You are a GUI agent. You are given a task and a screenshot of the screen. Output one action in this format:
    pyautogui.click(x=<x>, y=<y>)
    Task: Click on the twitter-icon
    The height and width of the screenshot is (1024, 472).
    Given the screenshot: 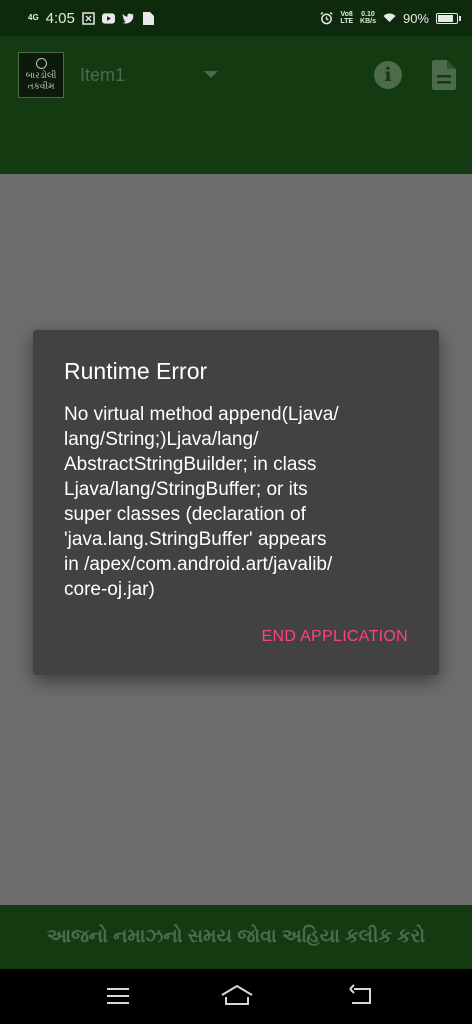 What is the action you would take?
    pyautogui.click(x=128, y=18)
    